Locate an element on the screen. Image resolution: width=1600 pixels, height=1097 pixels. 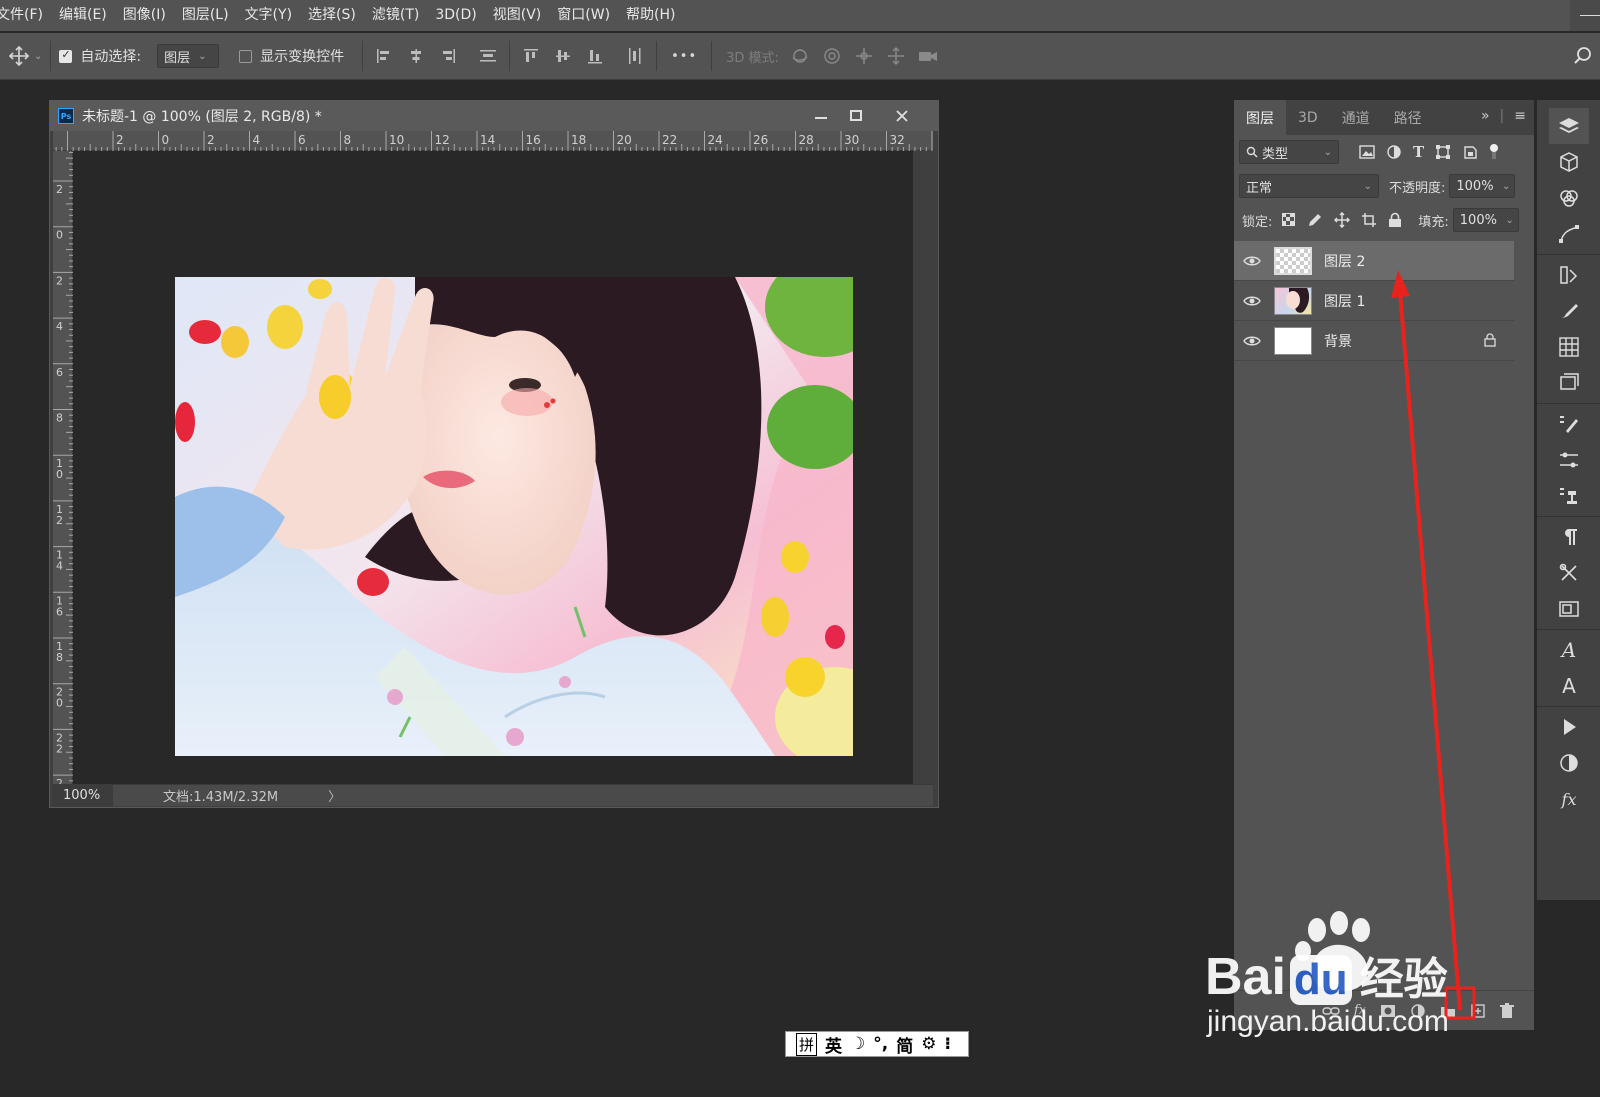
shape-filter-icon is located at coordinates (1443, 152).